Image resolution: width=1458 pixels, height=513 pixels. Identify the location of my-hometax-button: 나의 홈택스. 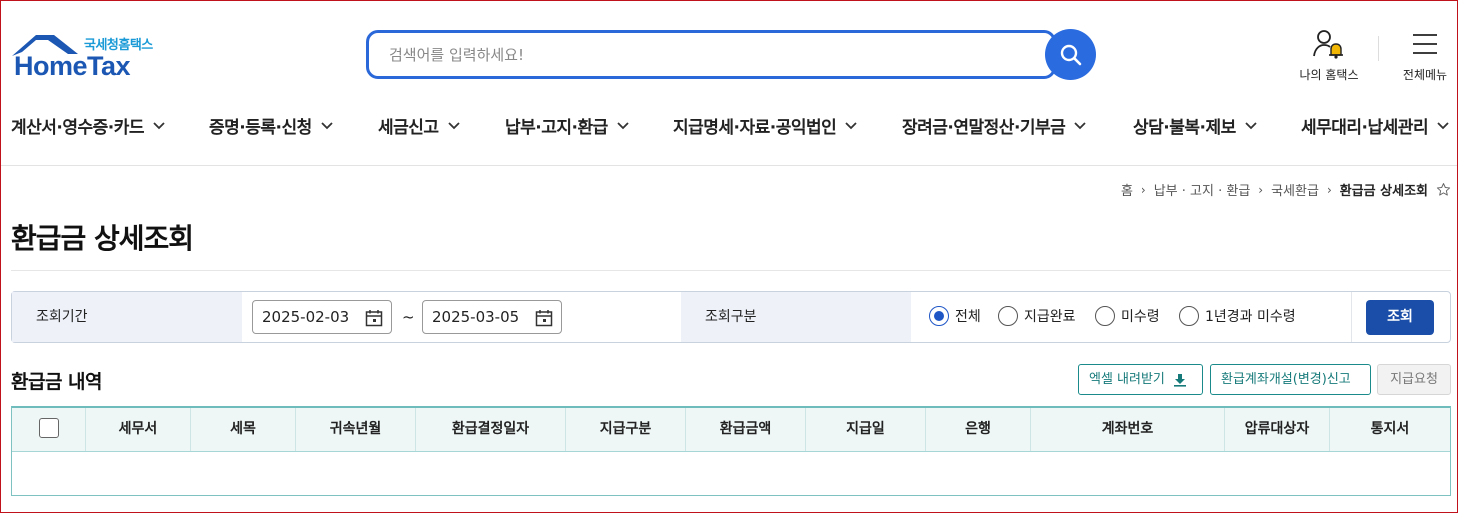
(1329, 56).